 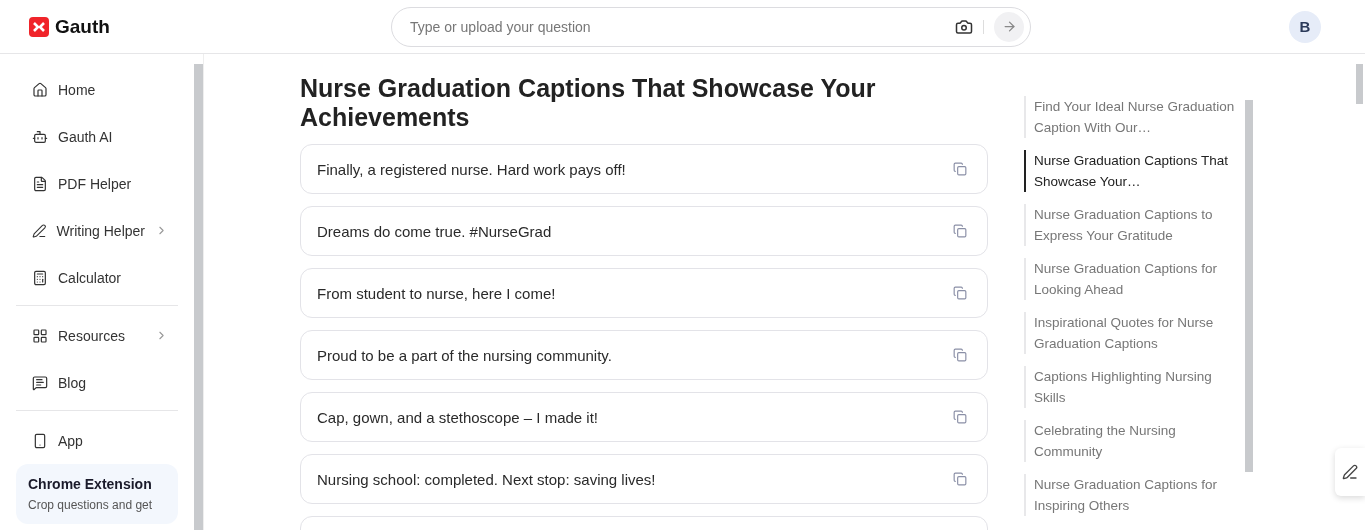 What do you see at coordinates (82, 26) in the screenshot?
I see `logo-text: Gauth` at bounding box center [82, 26].